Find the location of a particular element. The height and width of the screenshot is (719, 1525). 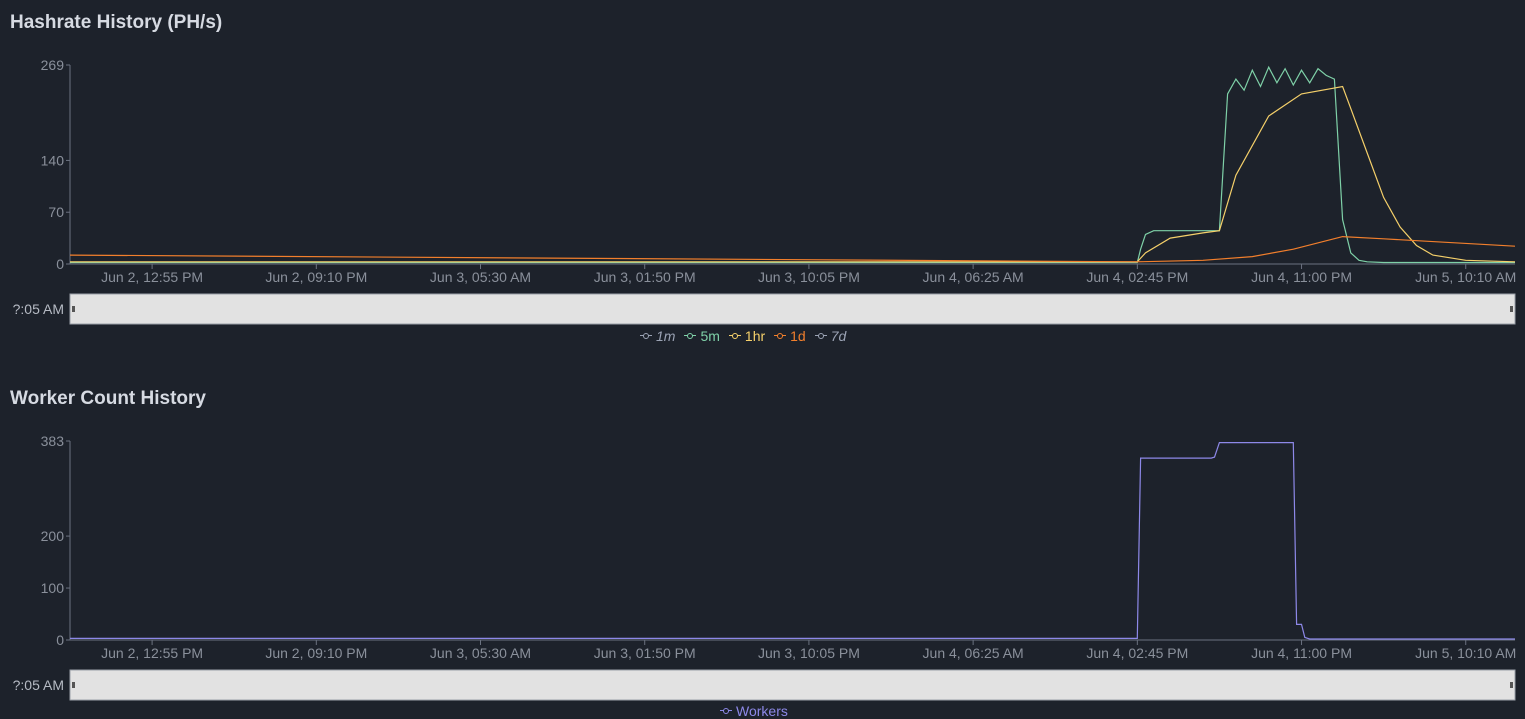

hashrate-y-tick-label: 0 is located at coordinates (60, 264).